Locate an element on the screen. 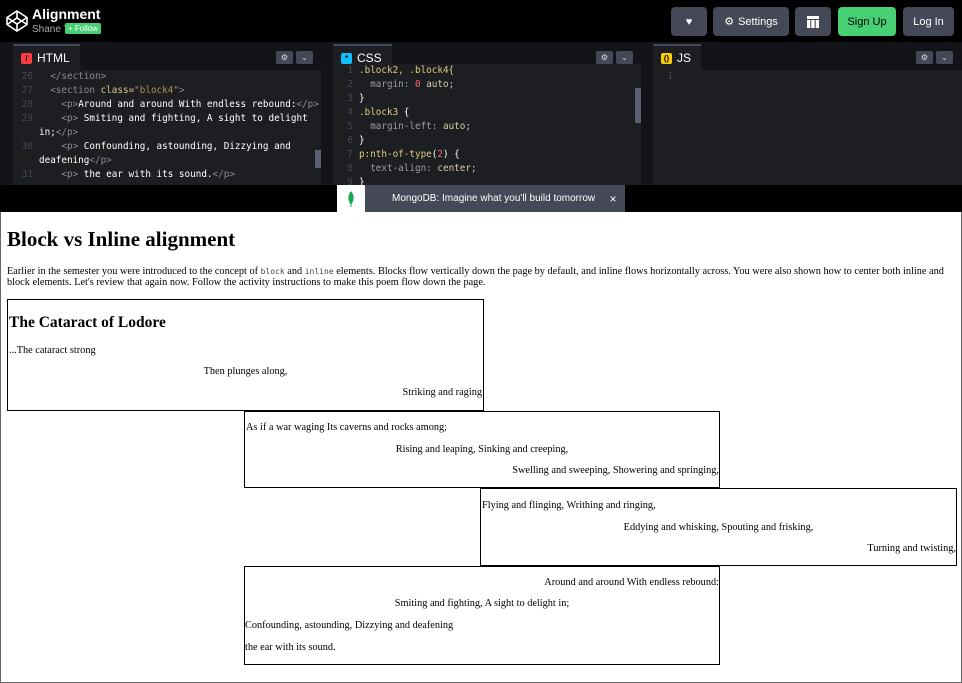 Image resolution: width=962 pixels, height=683 pixels. js-settings-button: ⚙ is located at coordinates (924, 57).